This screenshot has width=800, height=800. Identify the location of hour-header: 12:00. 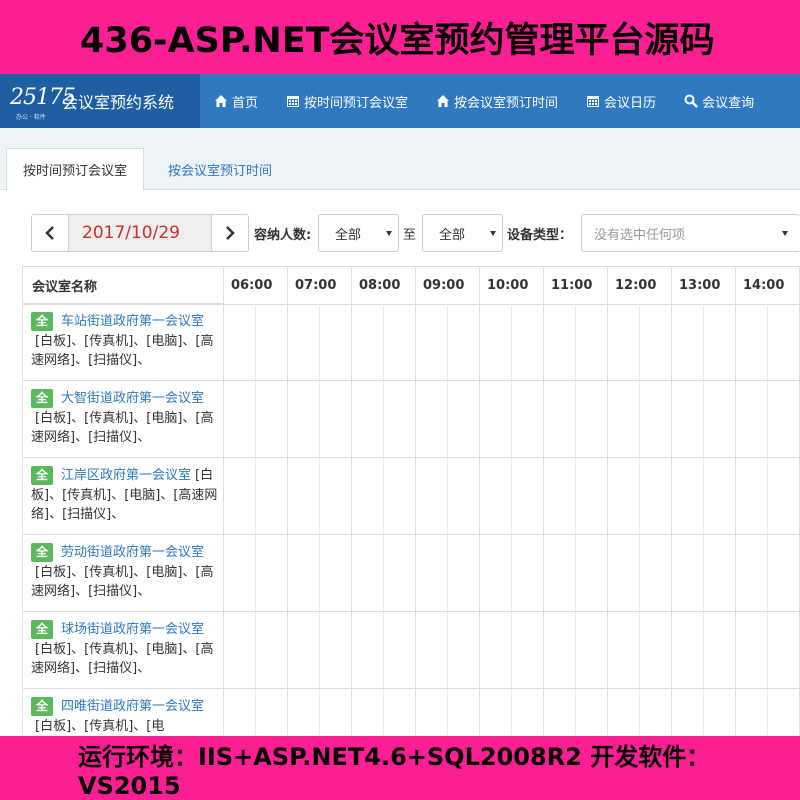
(636, 285).